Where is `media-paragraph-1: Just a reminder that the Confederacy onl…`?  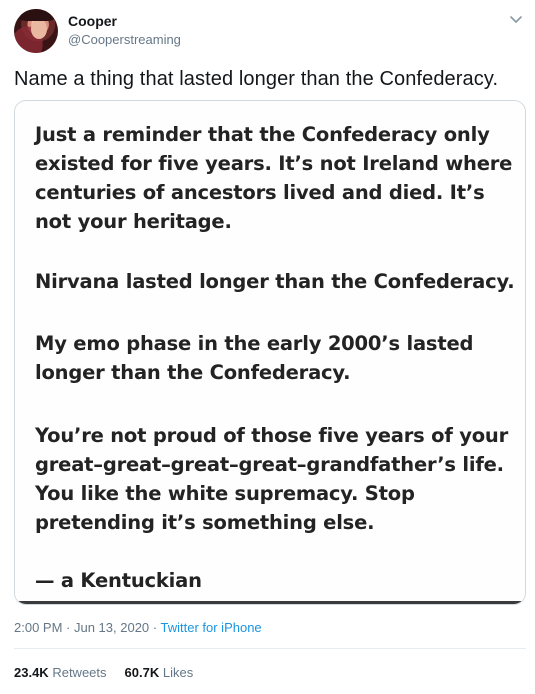
media-paragraph-1: Just a reminder that the Confederacy onl… is located at coordinates (274, 178).